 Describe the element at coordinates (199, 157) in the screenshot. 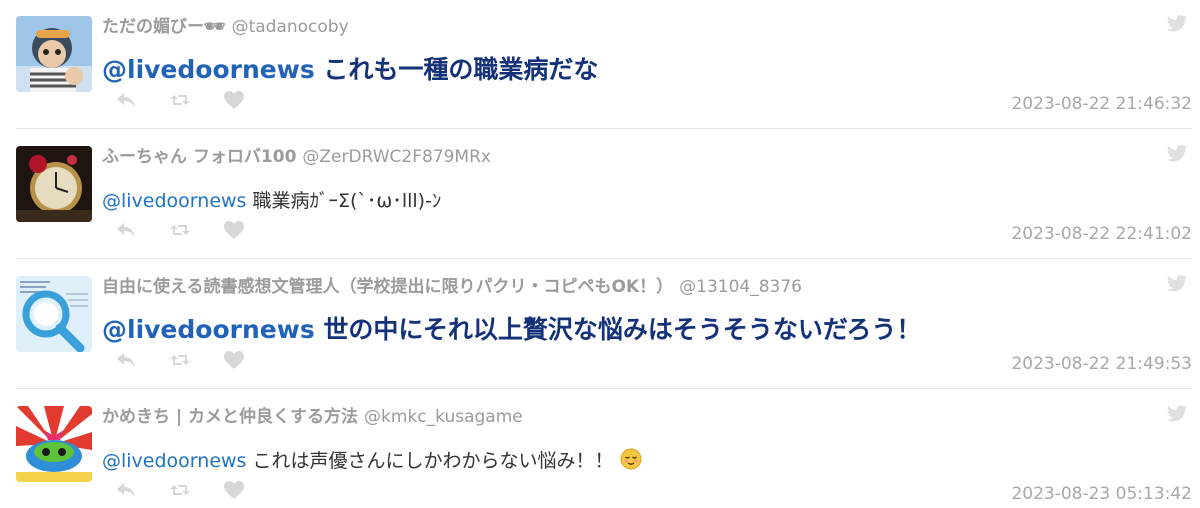

I see `user-name: ふーちゃん フォロバ100` at that location.